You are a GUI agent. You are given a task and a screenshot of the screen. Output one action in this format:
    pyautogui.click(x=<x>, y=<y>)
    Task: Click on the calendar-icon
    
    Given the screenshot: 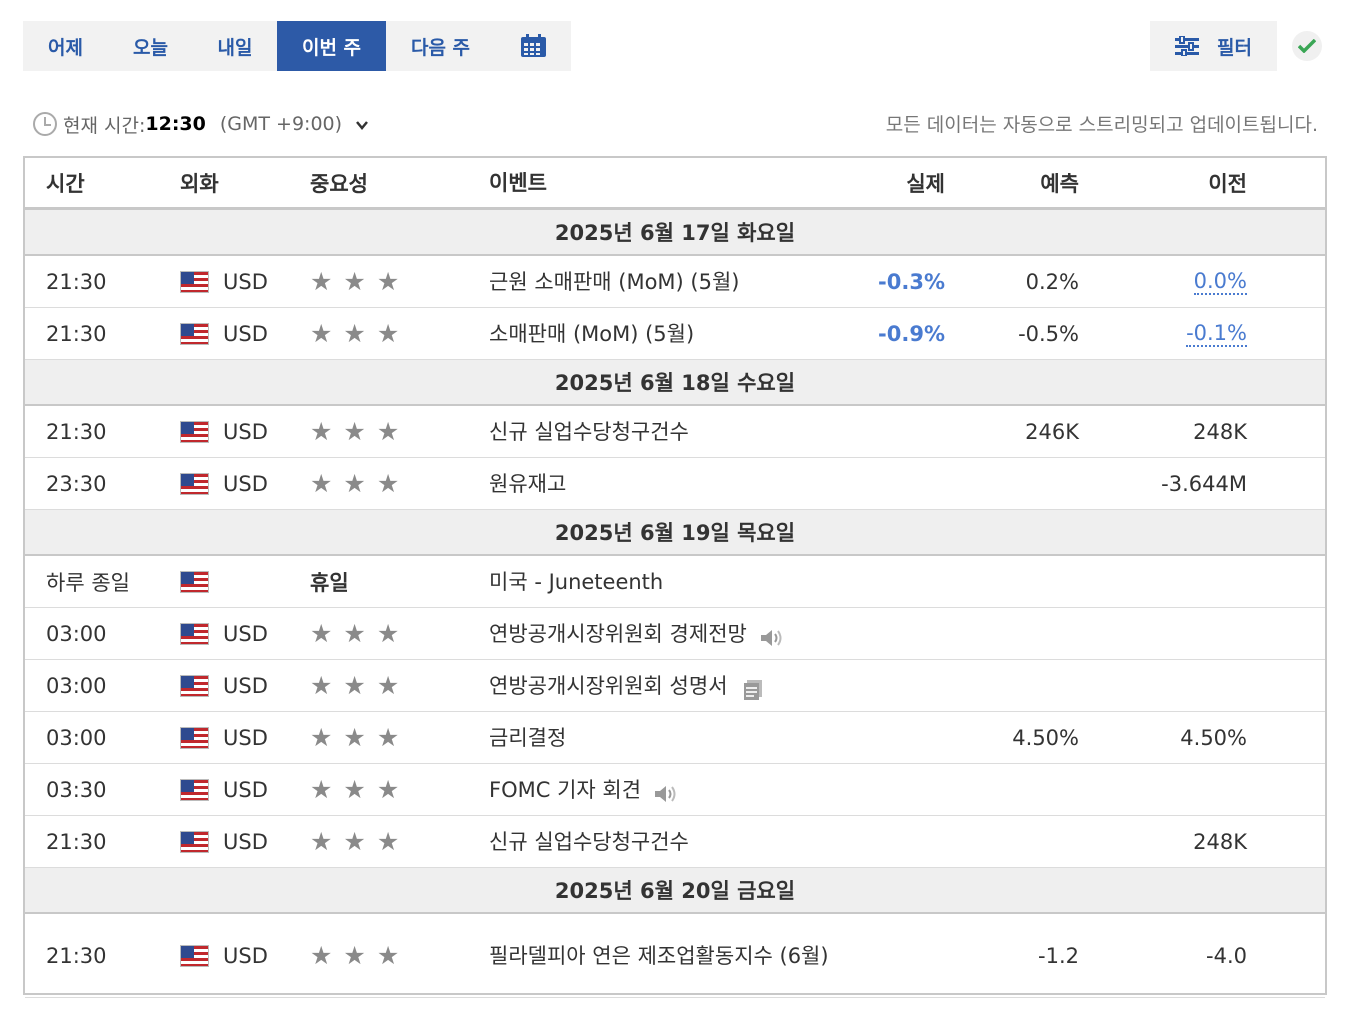 What is the action you would take?
    pyautogui.click(x=533, y=45)
    